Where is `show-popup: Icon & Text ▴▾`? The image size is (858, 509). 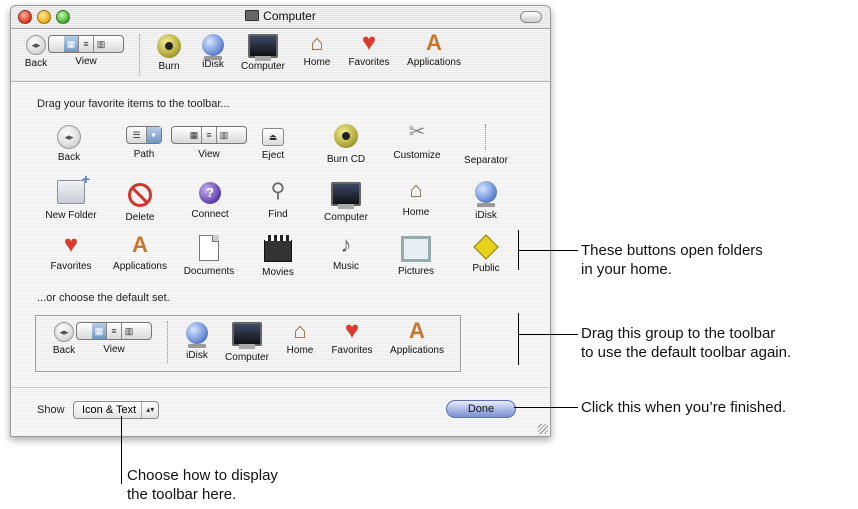 show-popup: Icon & Text ▴▾ is located at coordinates (116, 409).